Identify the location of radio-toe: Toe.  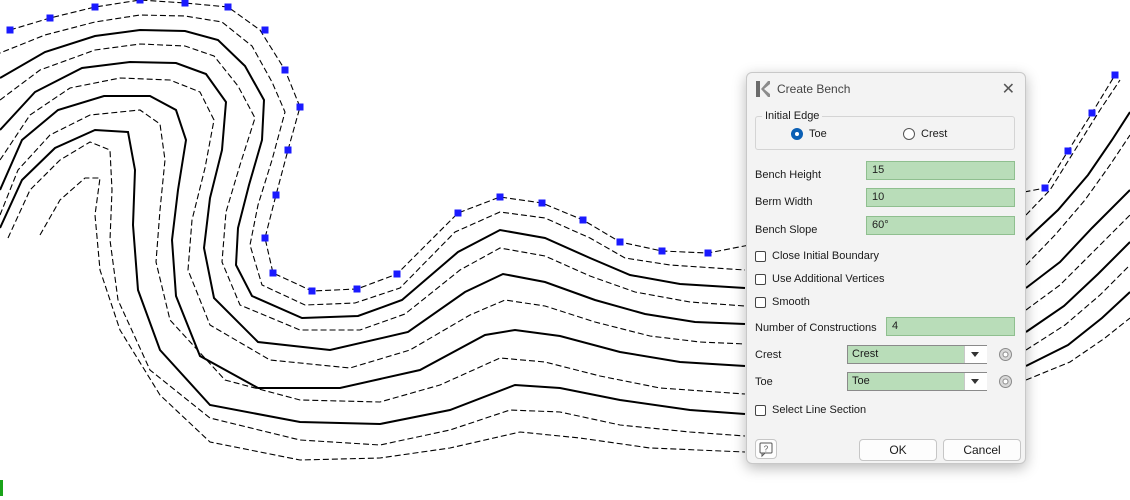
(809, 134).